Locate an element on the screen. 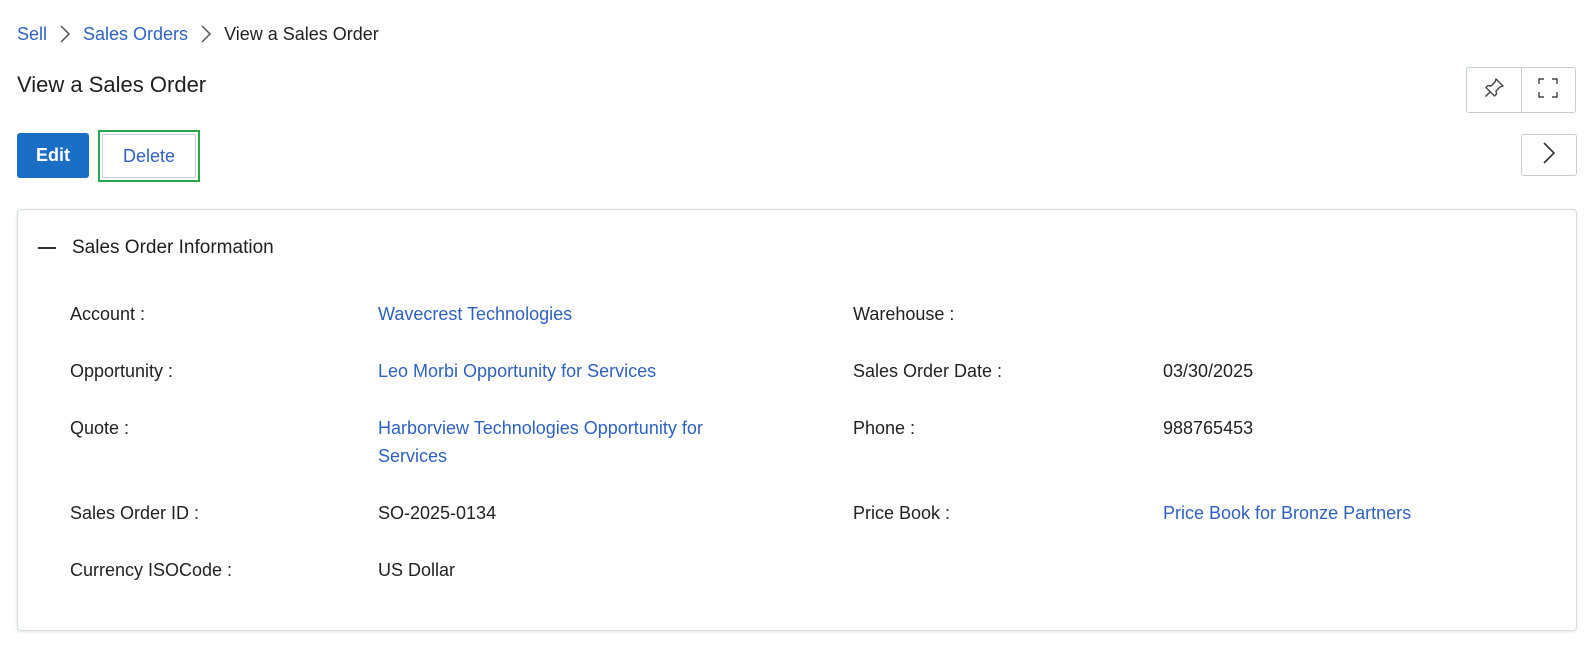  price-book-value: Price Book for Bronze Partners is located at coordinates (1287, 513).